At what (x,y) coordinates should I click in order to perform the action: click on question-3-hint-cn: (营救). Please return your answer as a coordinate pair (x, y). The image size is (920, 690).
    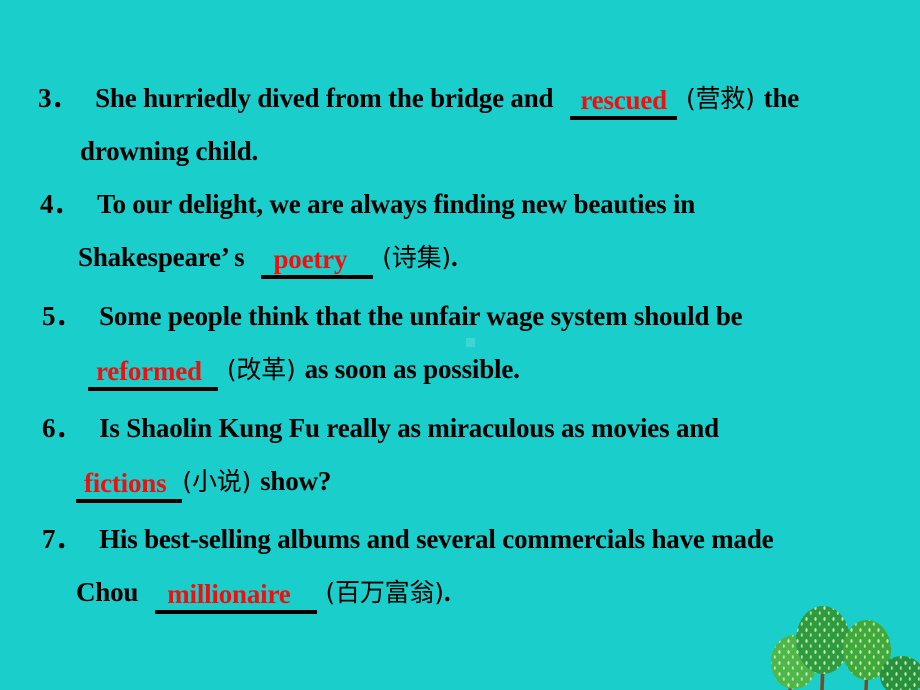
    Looking at the image, I should click on (720, 98).